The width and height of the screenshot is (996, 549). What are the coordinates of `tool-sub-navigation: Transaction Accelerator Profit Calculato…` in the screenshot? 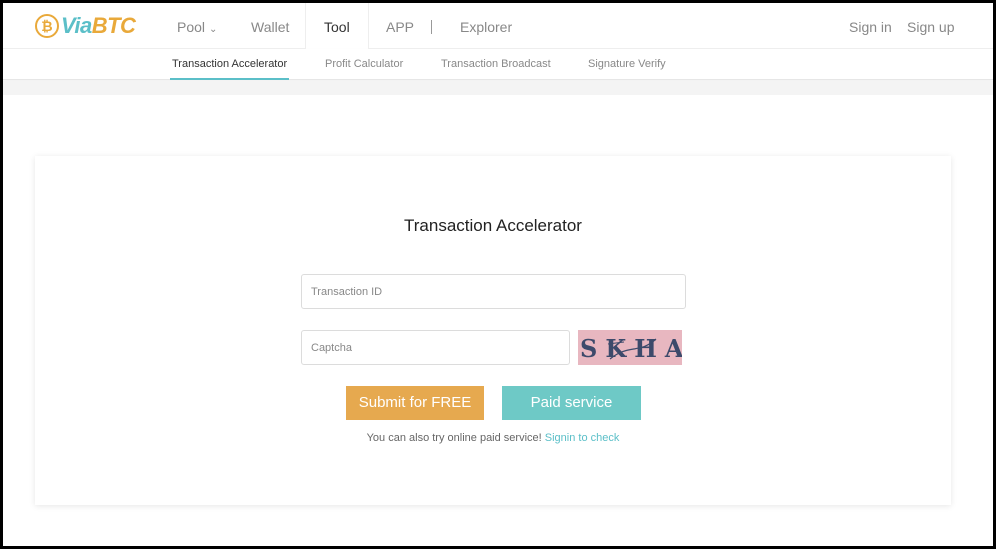 It's located at (498, 64).